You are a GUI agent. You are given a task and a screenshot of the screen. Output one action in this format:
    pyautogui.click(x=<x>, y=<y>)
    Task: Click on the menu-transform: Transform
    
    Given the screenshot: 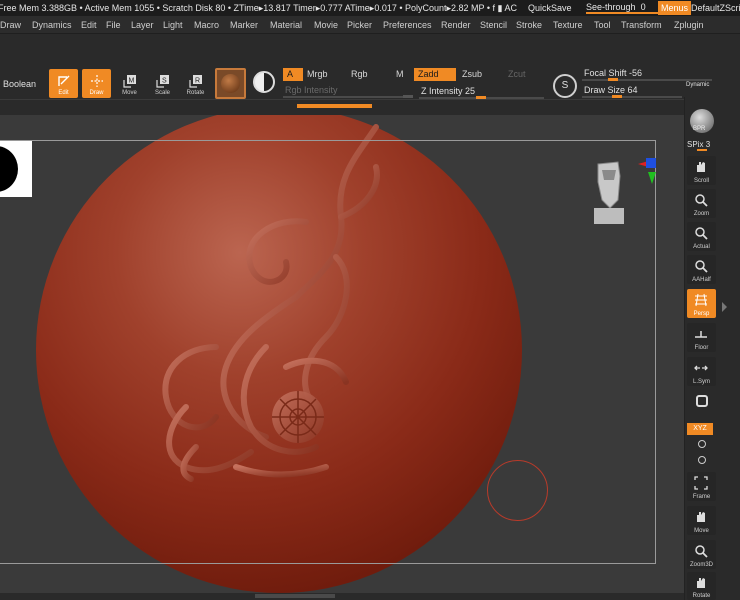 What is the action you would take?
    pyautogui.click(x=641, y=24)
    